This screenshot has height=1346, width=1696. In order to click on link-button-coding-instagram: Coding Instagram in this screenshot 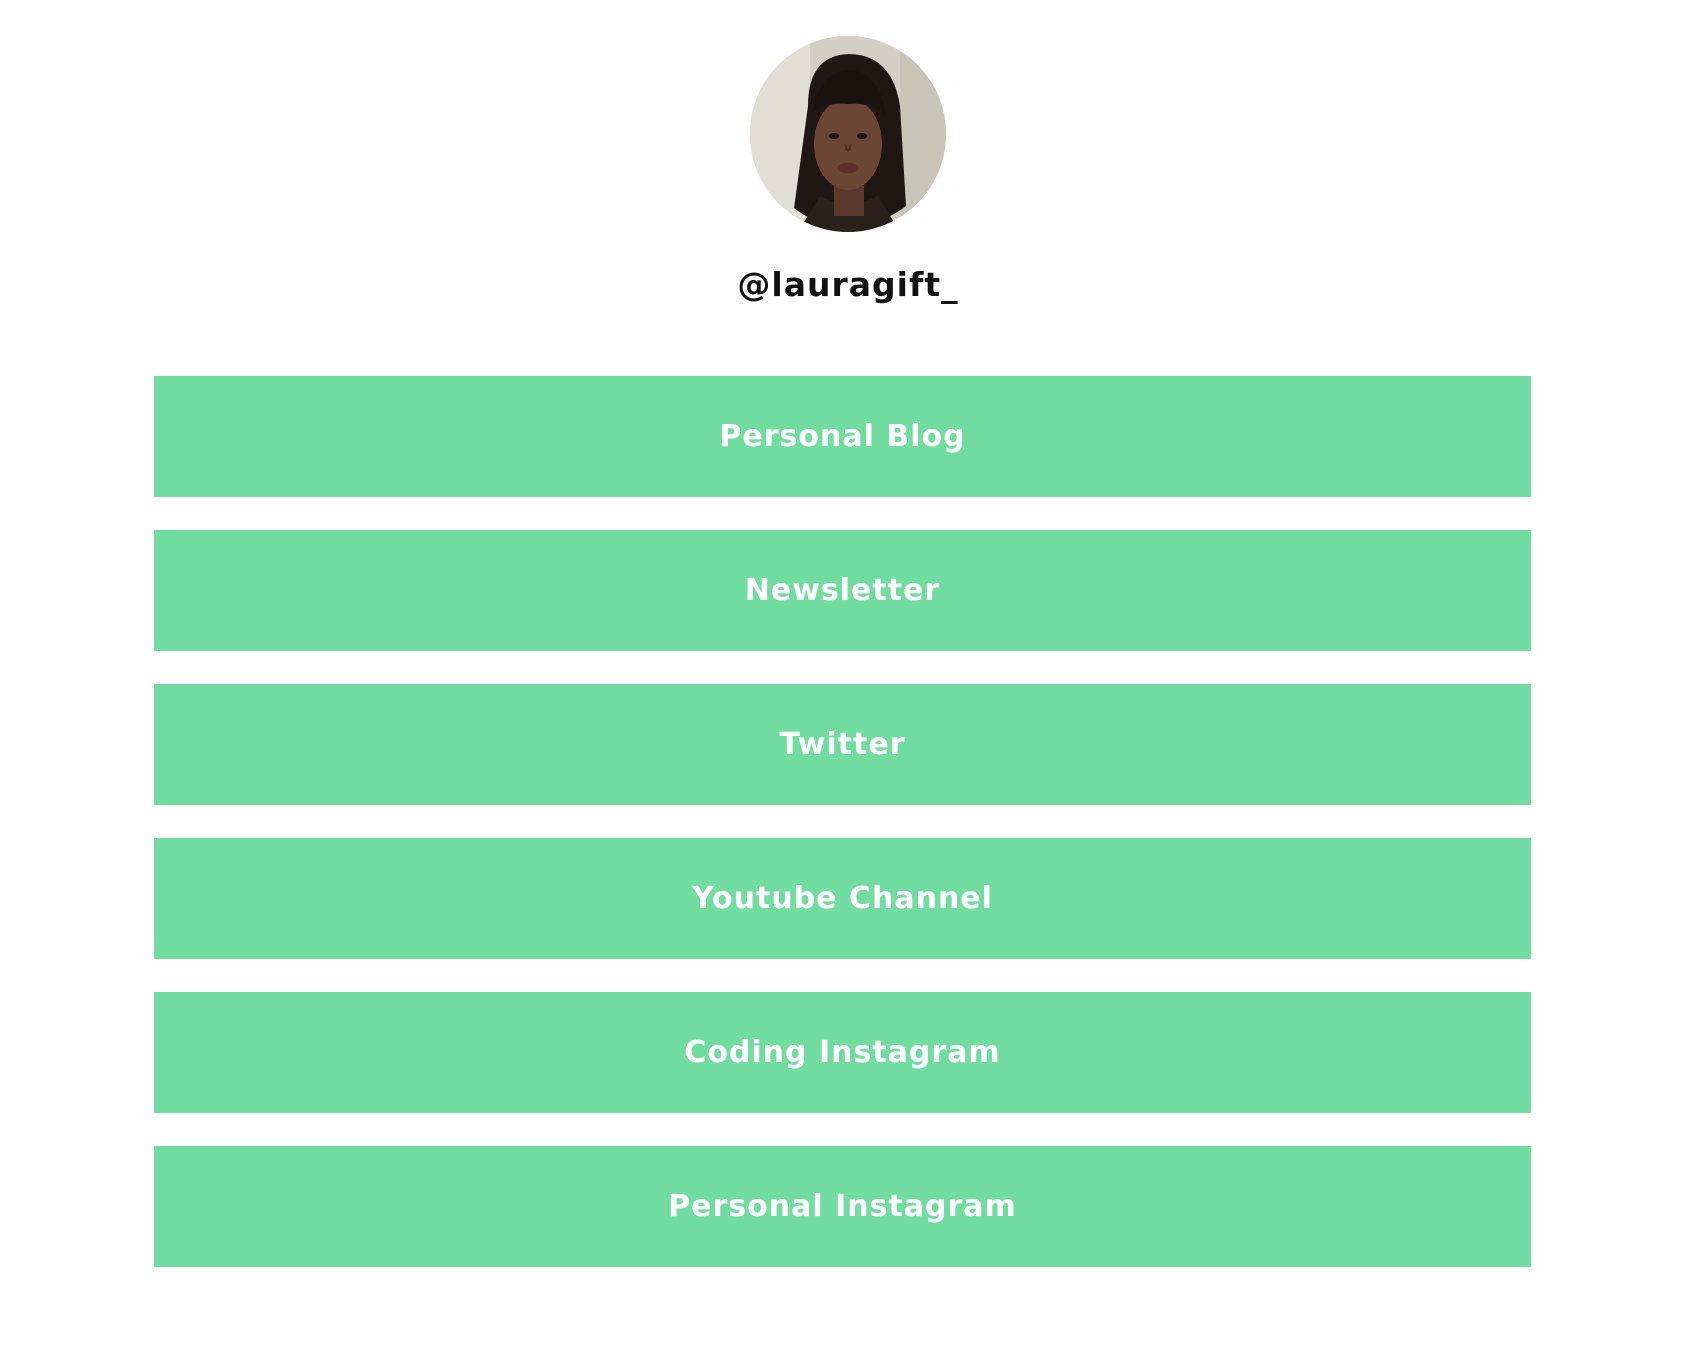, I will do `click(842, 1052)`.